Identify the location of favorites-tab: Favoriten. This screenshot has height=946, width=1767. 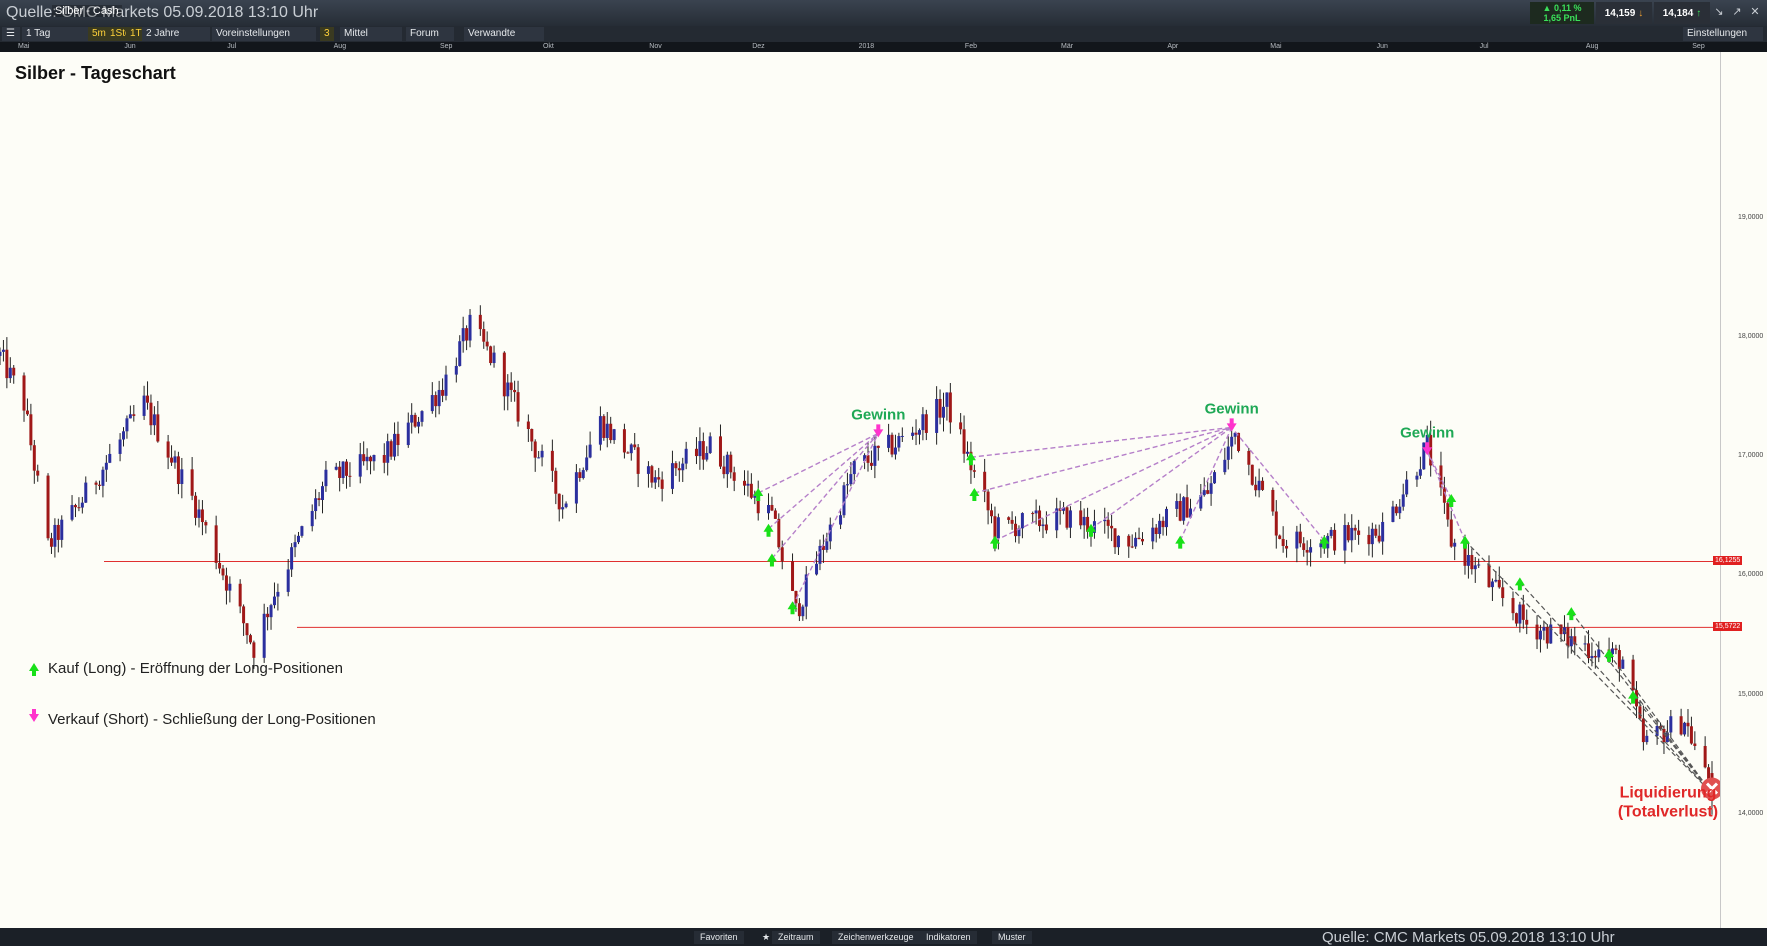
(719, 937).